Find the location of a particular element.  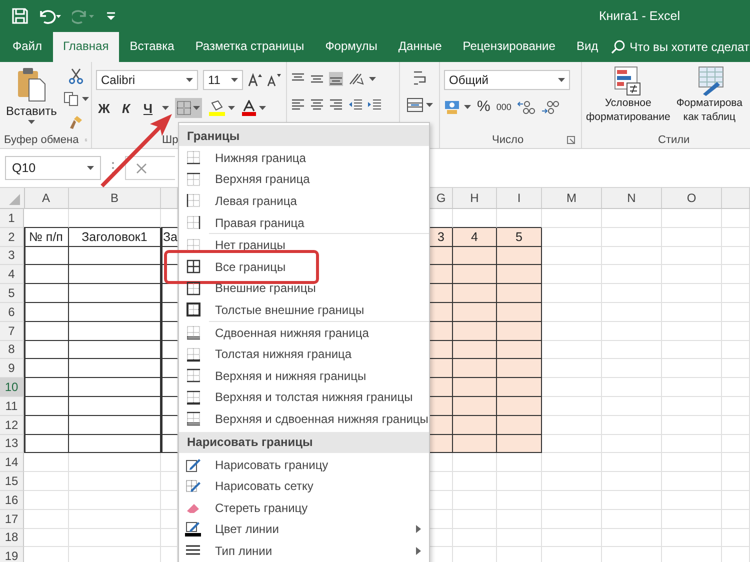

row-header: 19 is located at coordinates (12, 554).